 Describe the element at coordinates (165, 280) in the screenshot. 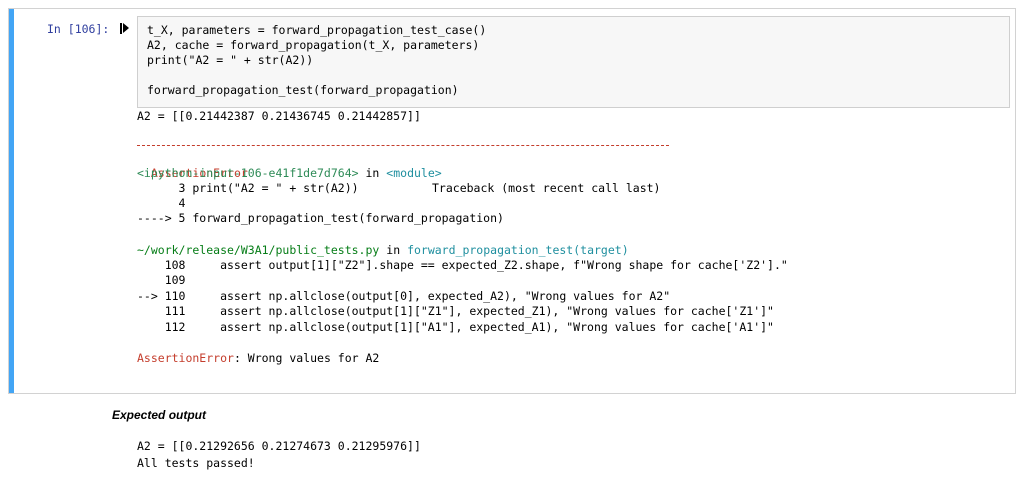

I see `tb2-line-2: 109` at that location.